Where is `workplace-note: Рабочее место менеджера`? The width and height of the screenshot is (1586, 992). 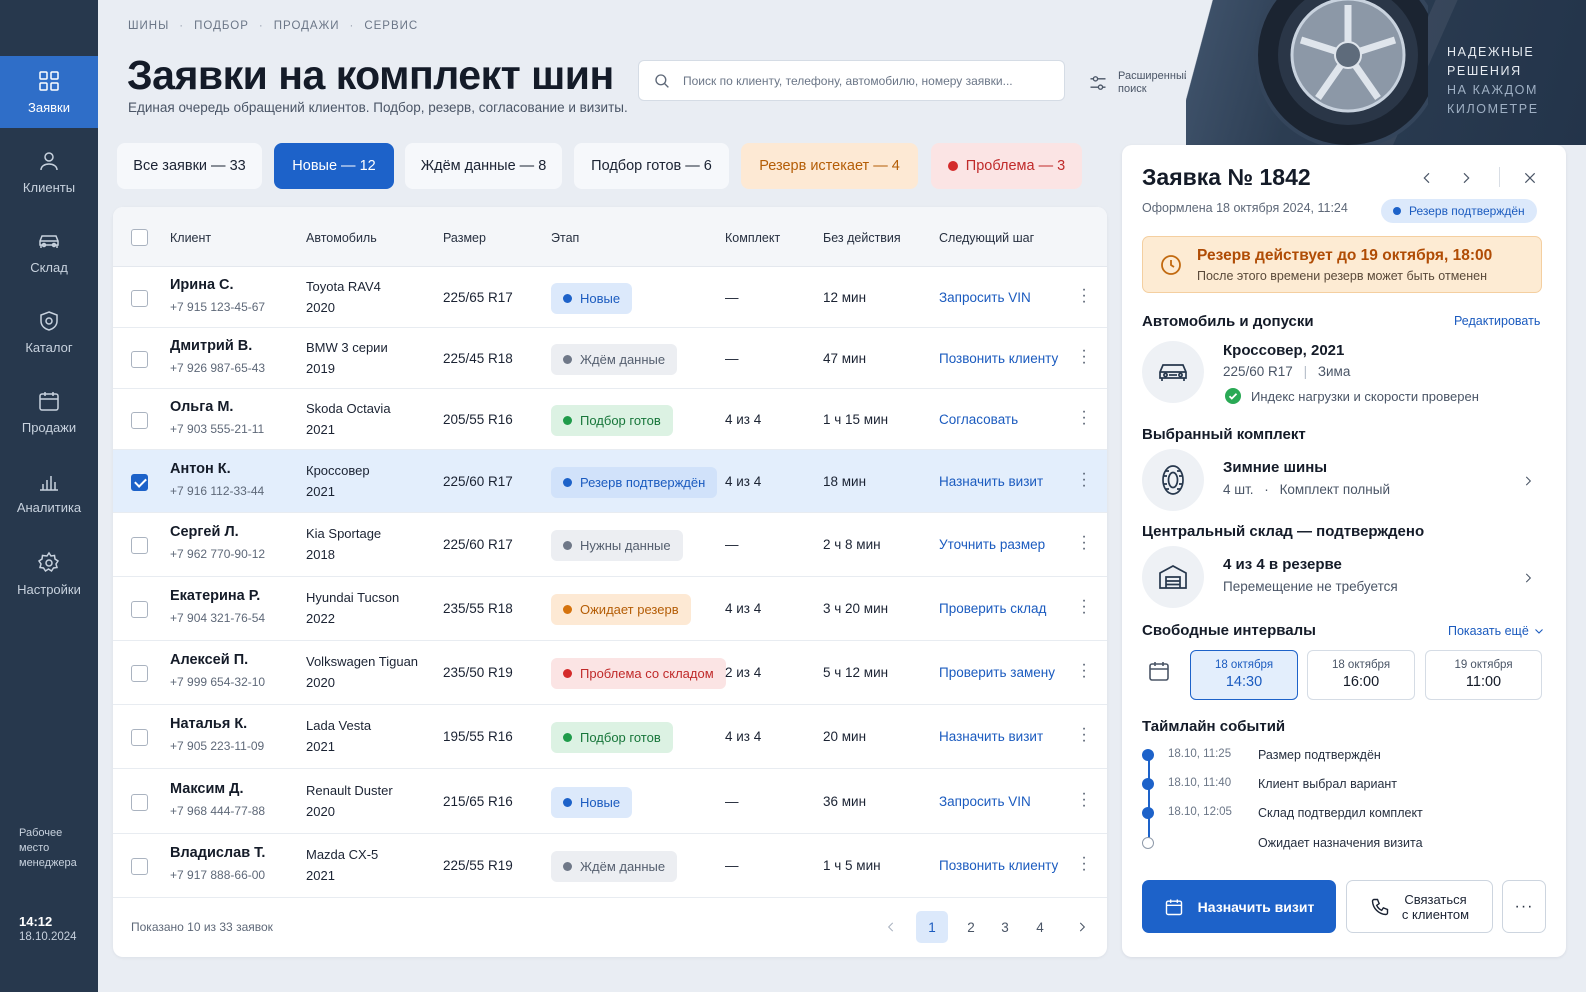
workplace-note: Рабочее место менеджера is located at coordinates (48, 848).